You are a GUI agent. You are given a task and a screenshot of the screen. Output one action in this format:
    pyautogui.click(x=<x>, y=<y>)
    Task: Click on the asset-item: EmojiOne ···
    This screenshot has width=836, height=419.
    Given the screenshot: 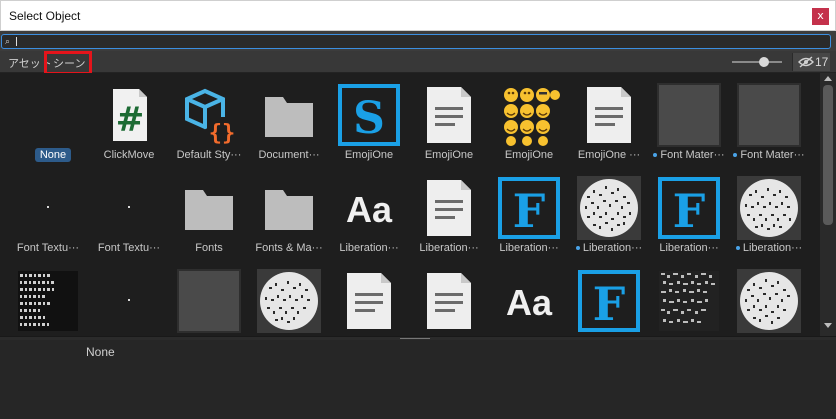 What is the action you would take?
    pyautogui.click(x=609, y=118)
    